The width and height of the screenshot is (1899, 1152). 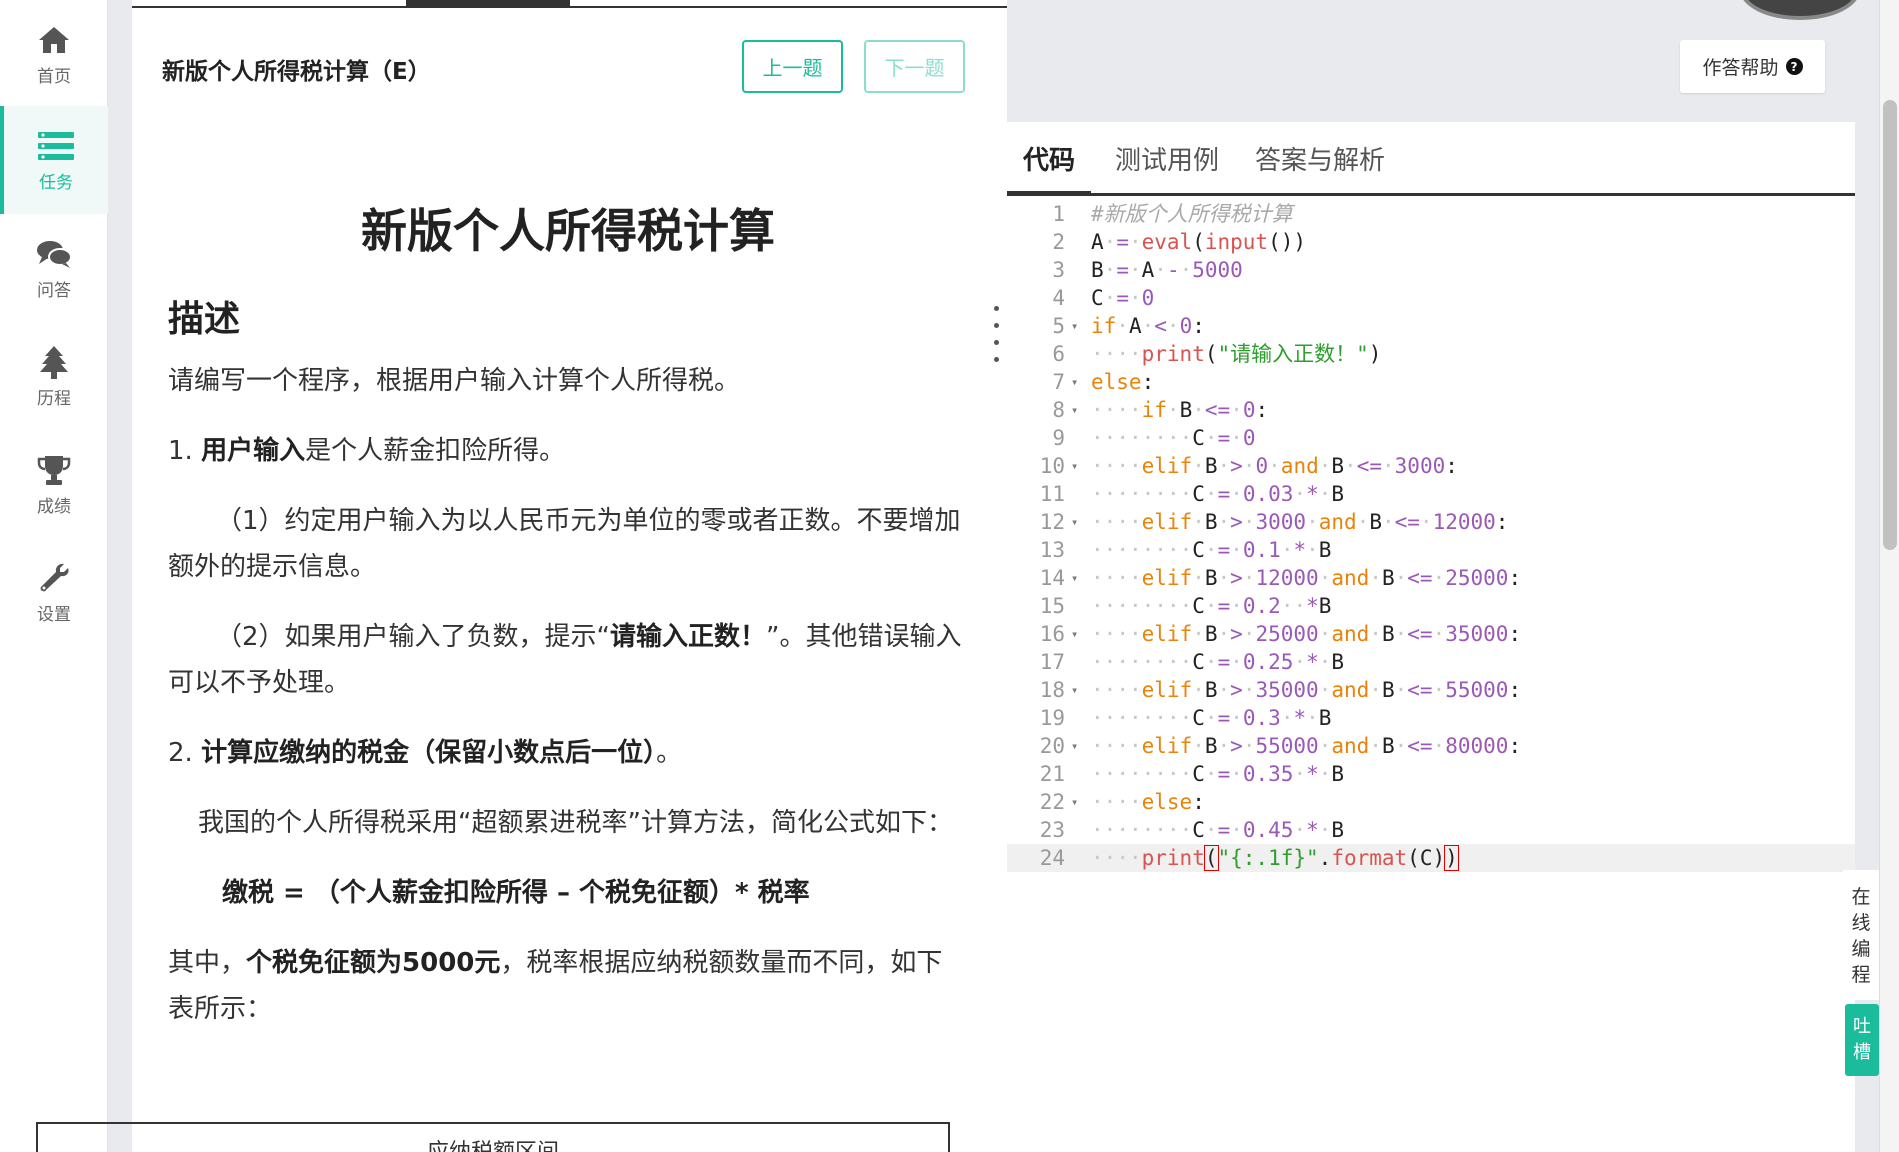 What do you see at coordinates (1740, 68) in the screenshot?
I see `answer-help-label: 作答帮助` at bounding box center [1740, 68].